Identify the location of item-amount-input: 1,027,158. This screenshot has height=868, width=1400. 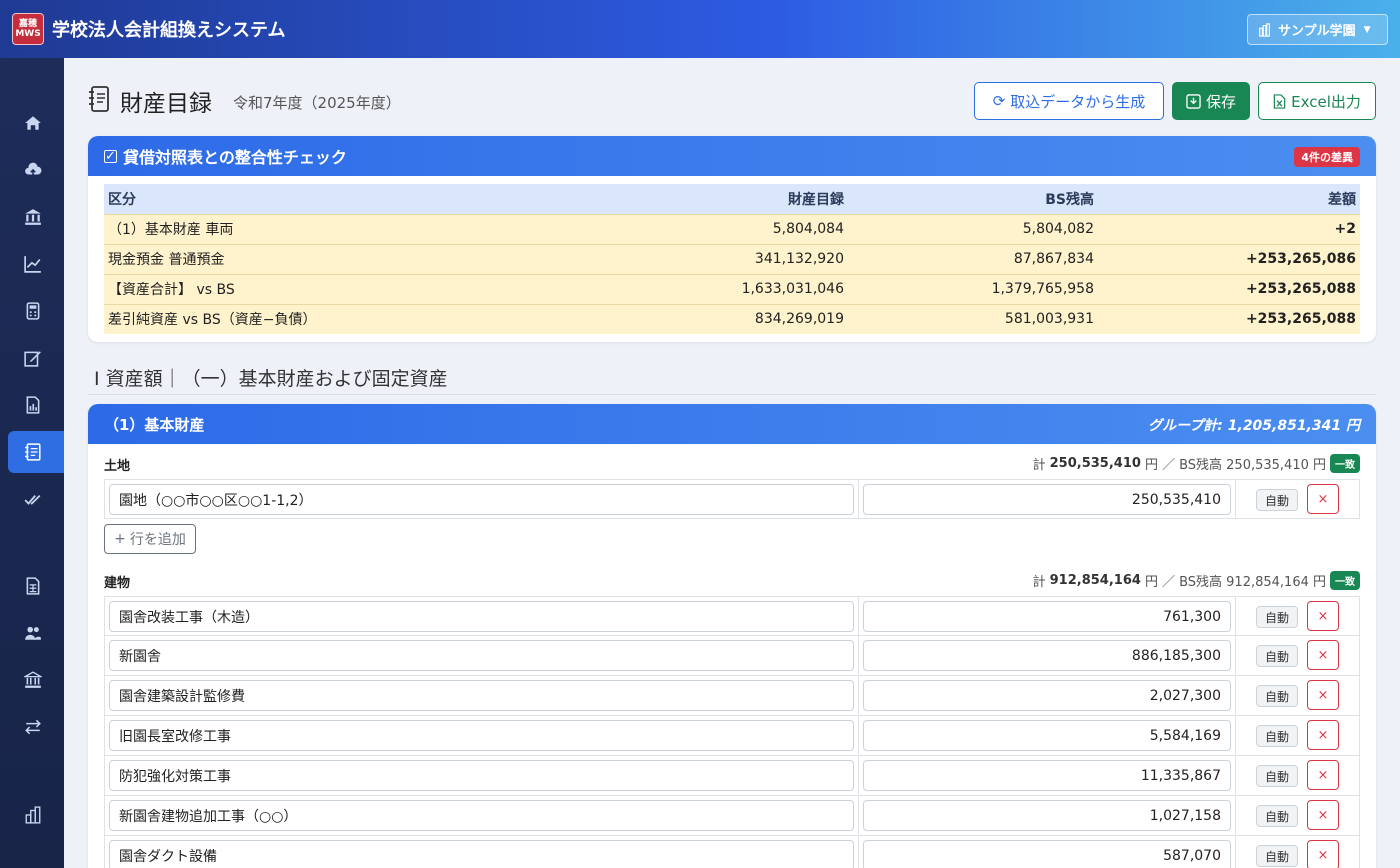
(1047, 815).